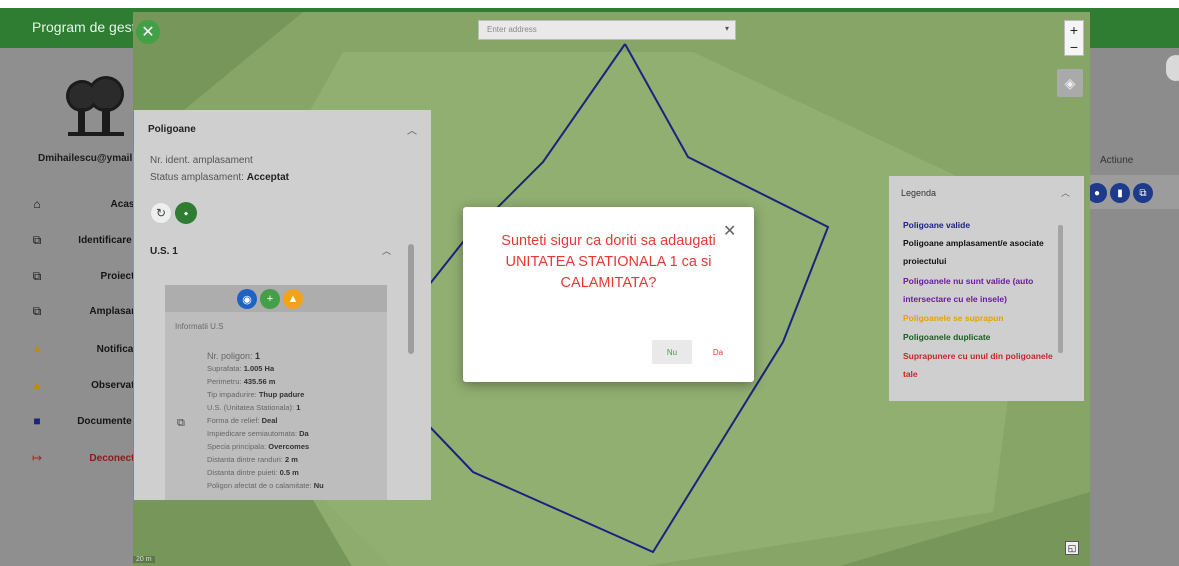 The height and width of the screenshot is (566, 1179). Describe the element at coordinates (85, 311) in the screenshot. I see `sidebar-item-amplasamente: ⧉ Amplasam` at that location.